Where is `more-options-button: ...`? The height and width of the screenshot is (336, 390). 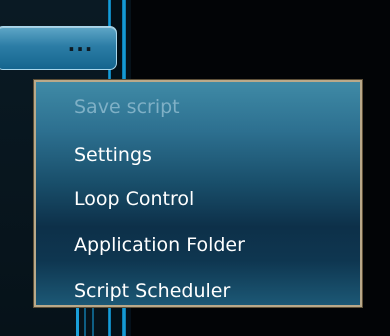
more-options-button: ... is located at coordinates (58, 48).